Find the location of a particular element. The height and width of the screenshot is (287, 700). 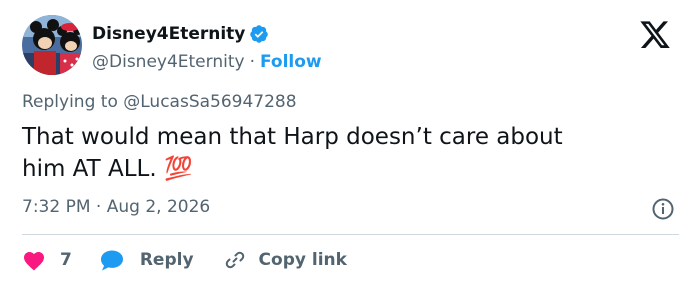

author-handle-row: @Disney4Eternity · Follow is located at coordinates (207, 62).